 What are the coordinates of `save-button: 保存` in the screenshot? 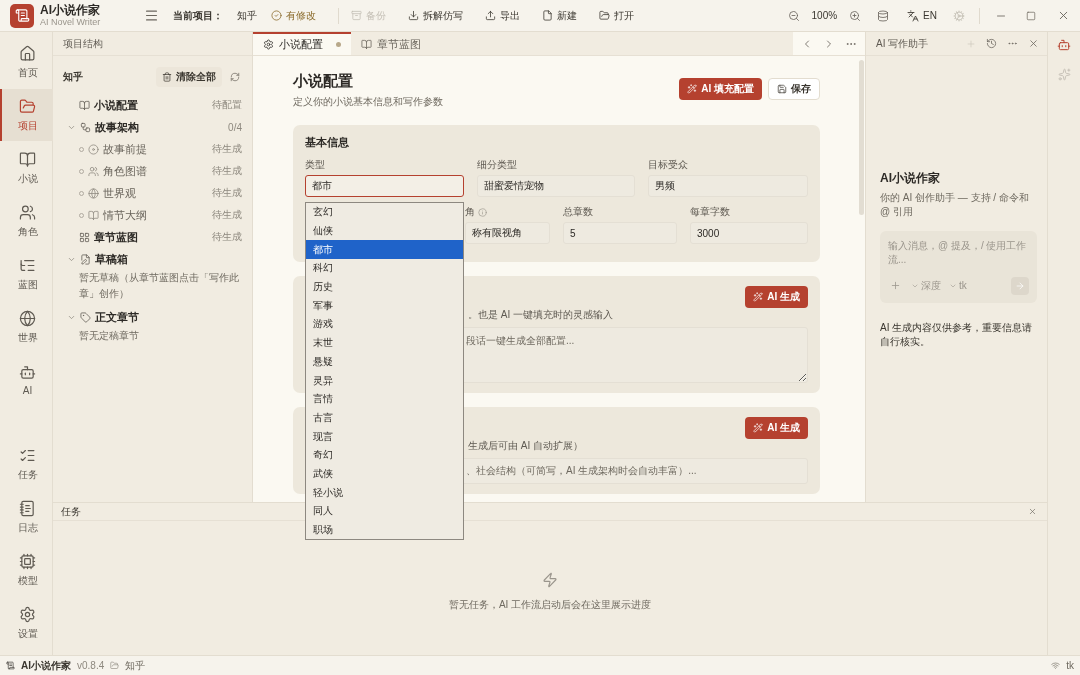 It's located at (794, 89).